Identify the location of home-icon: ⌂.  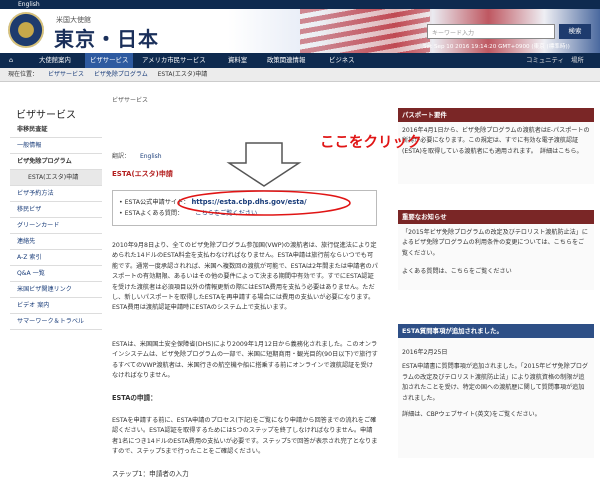
(12, 60).